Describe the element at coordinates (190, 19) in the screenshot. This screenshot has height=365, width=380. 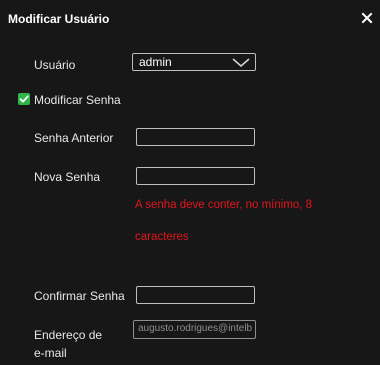
I see `dialog-titlebar: Modificar Usuário` at that location.